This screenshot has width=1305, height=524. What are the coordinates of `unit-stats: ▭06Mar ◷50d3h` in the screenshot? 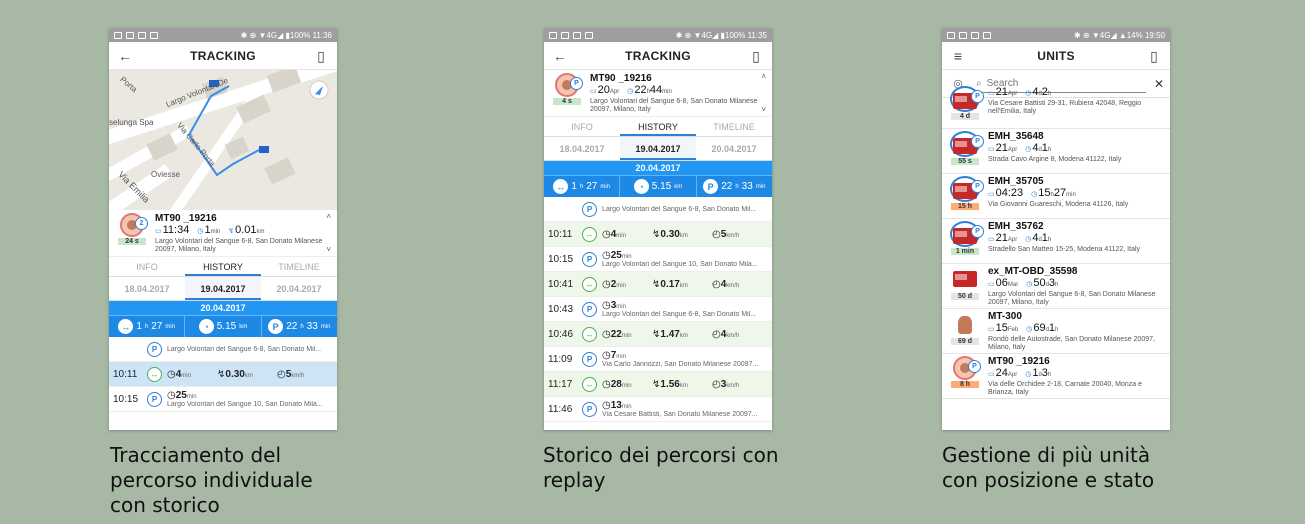 It's located at (1023, 283).